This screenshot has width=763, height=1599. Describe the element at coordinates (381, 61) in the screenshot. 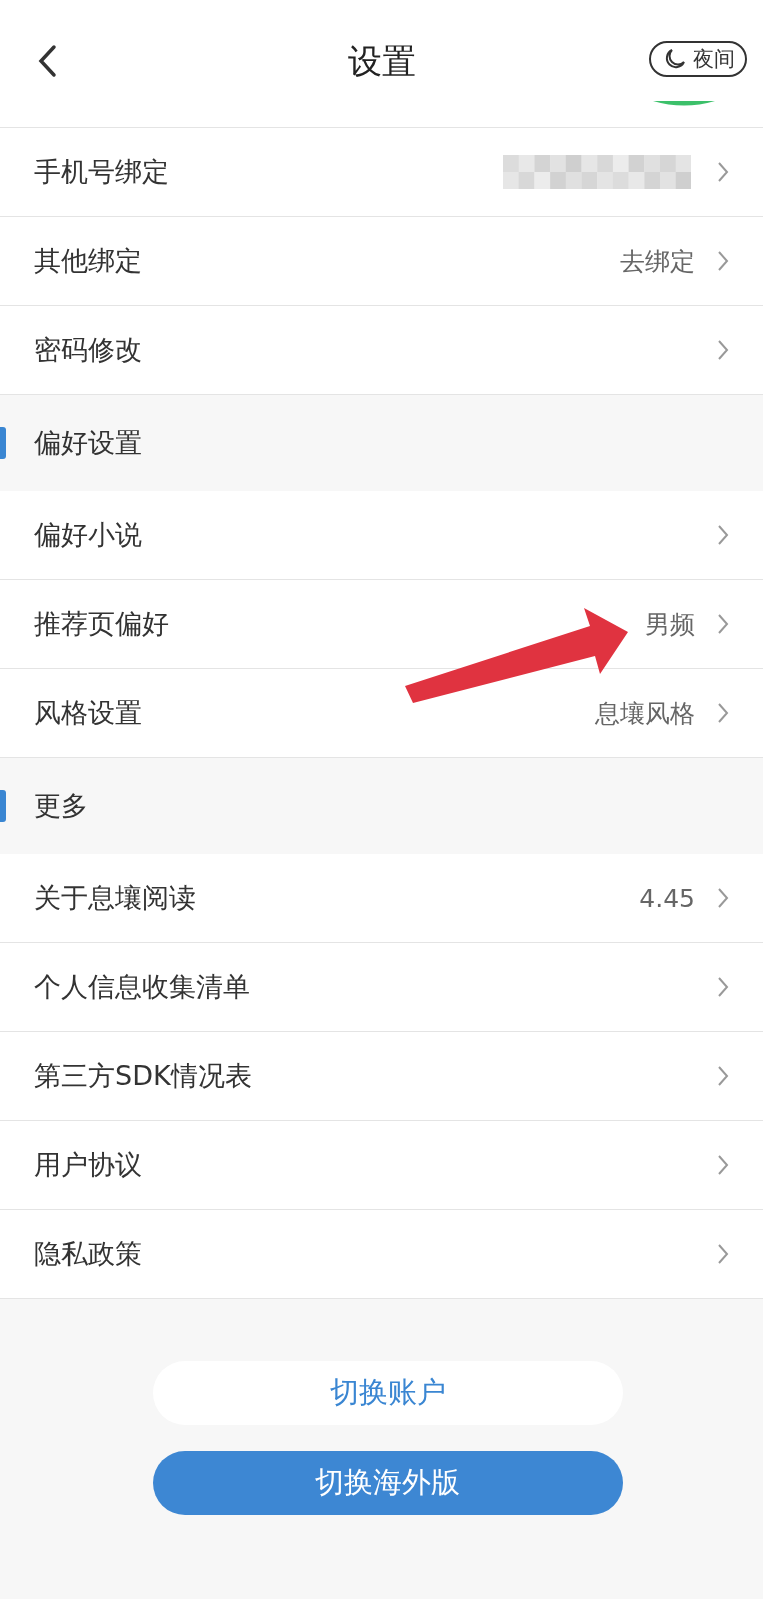

I see `page-title: 设置` at that location.